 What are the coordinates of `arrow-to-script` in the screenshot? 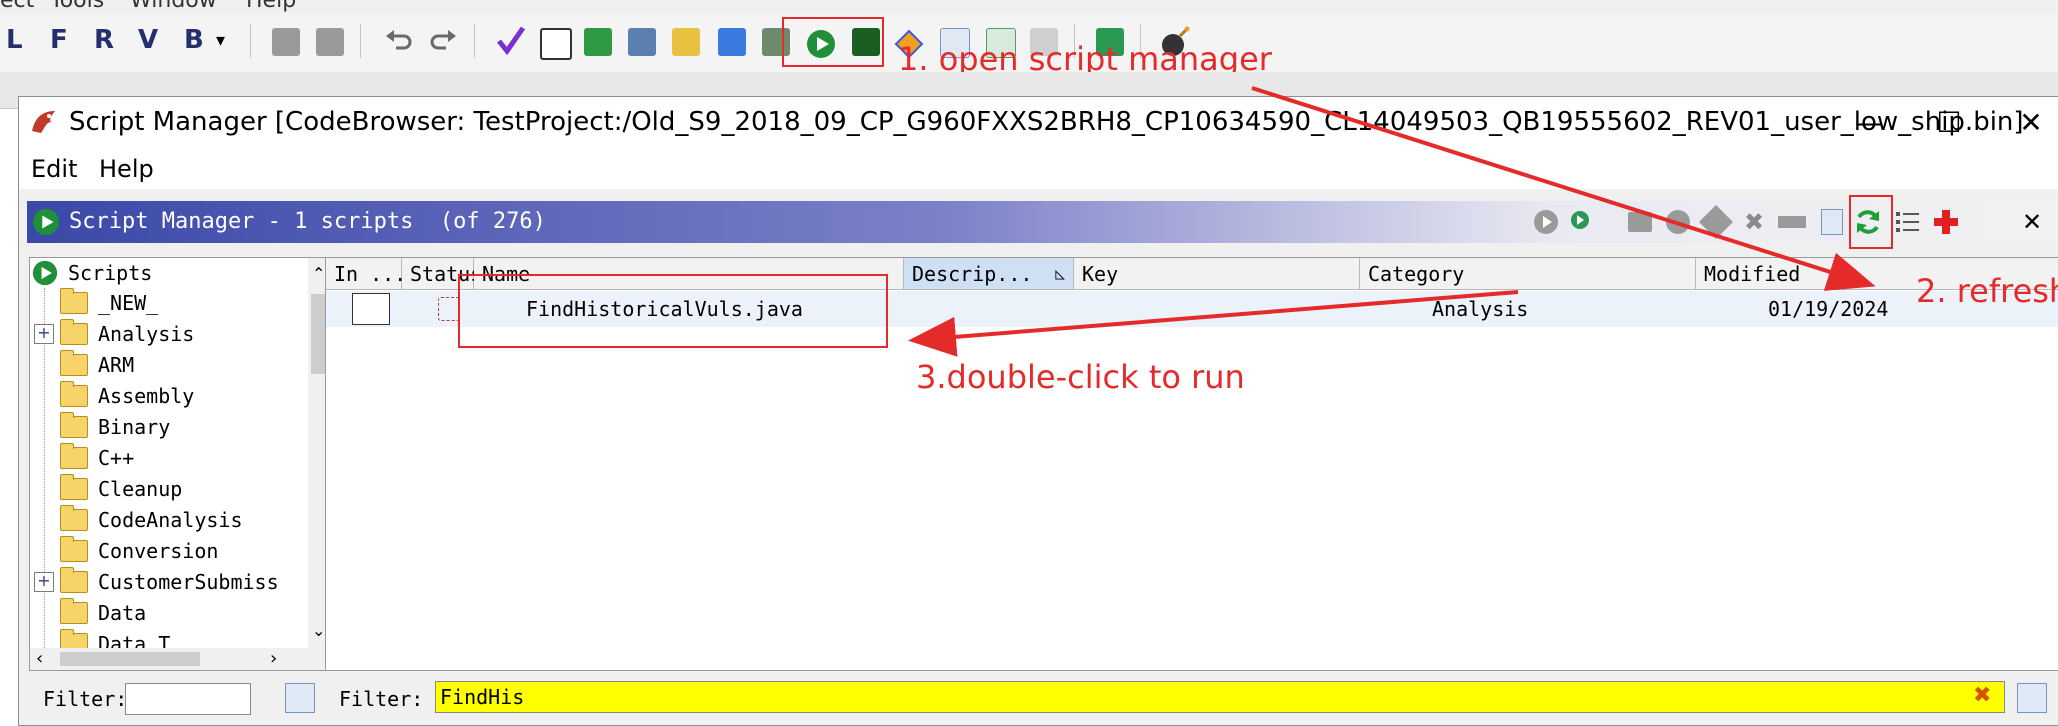 It's located at (1213, 323).